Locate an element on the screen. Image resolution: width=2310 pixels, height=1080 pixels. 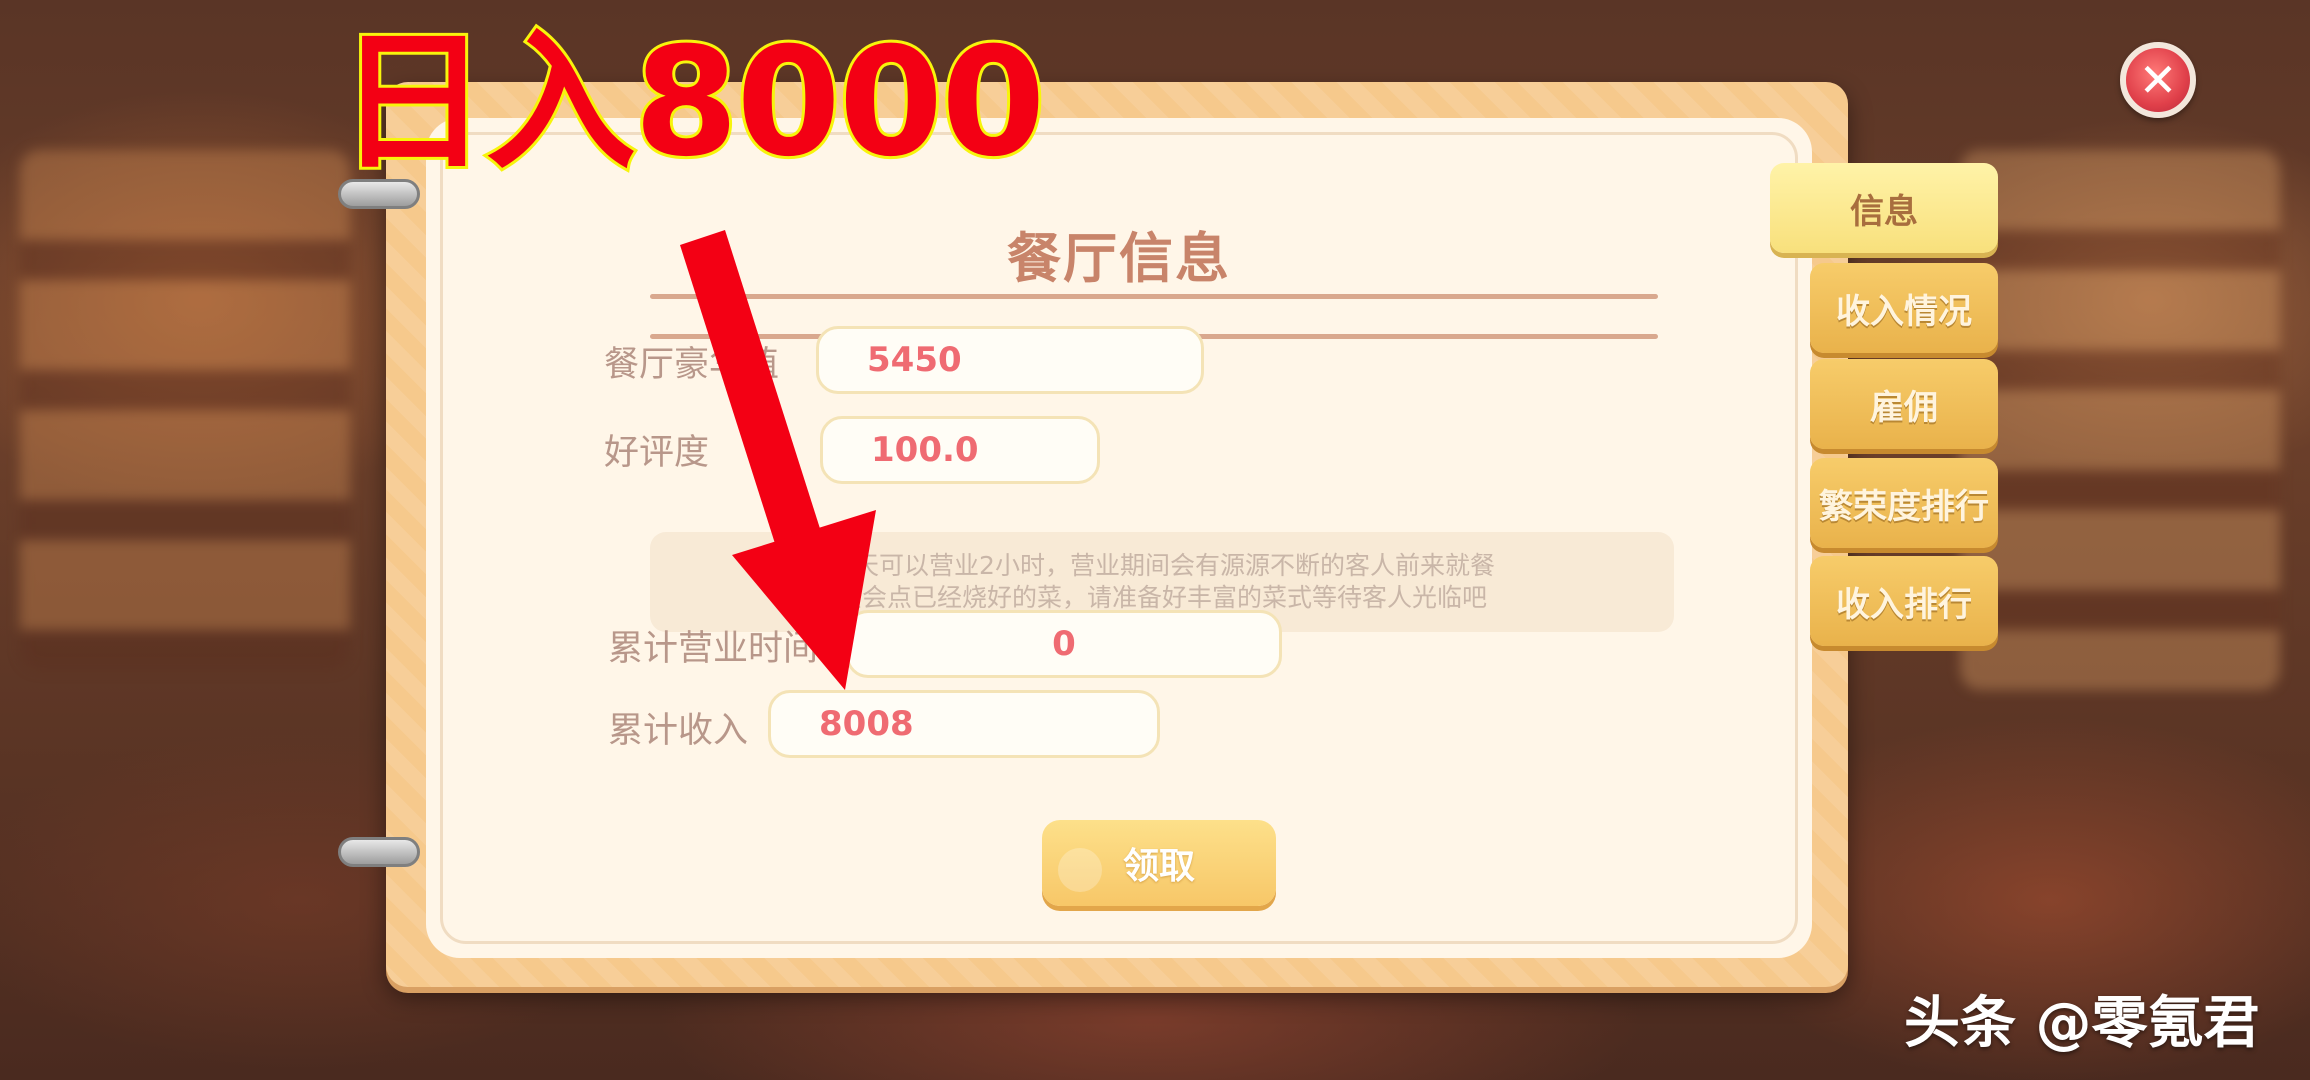
arrow-shaft is located at coordinates (755, 402).